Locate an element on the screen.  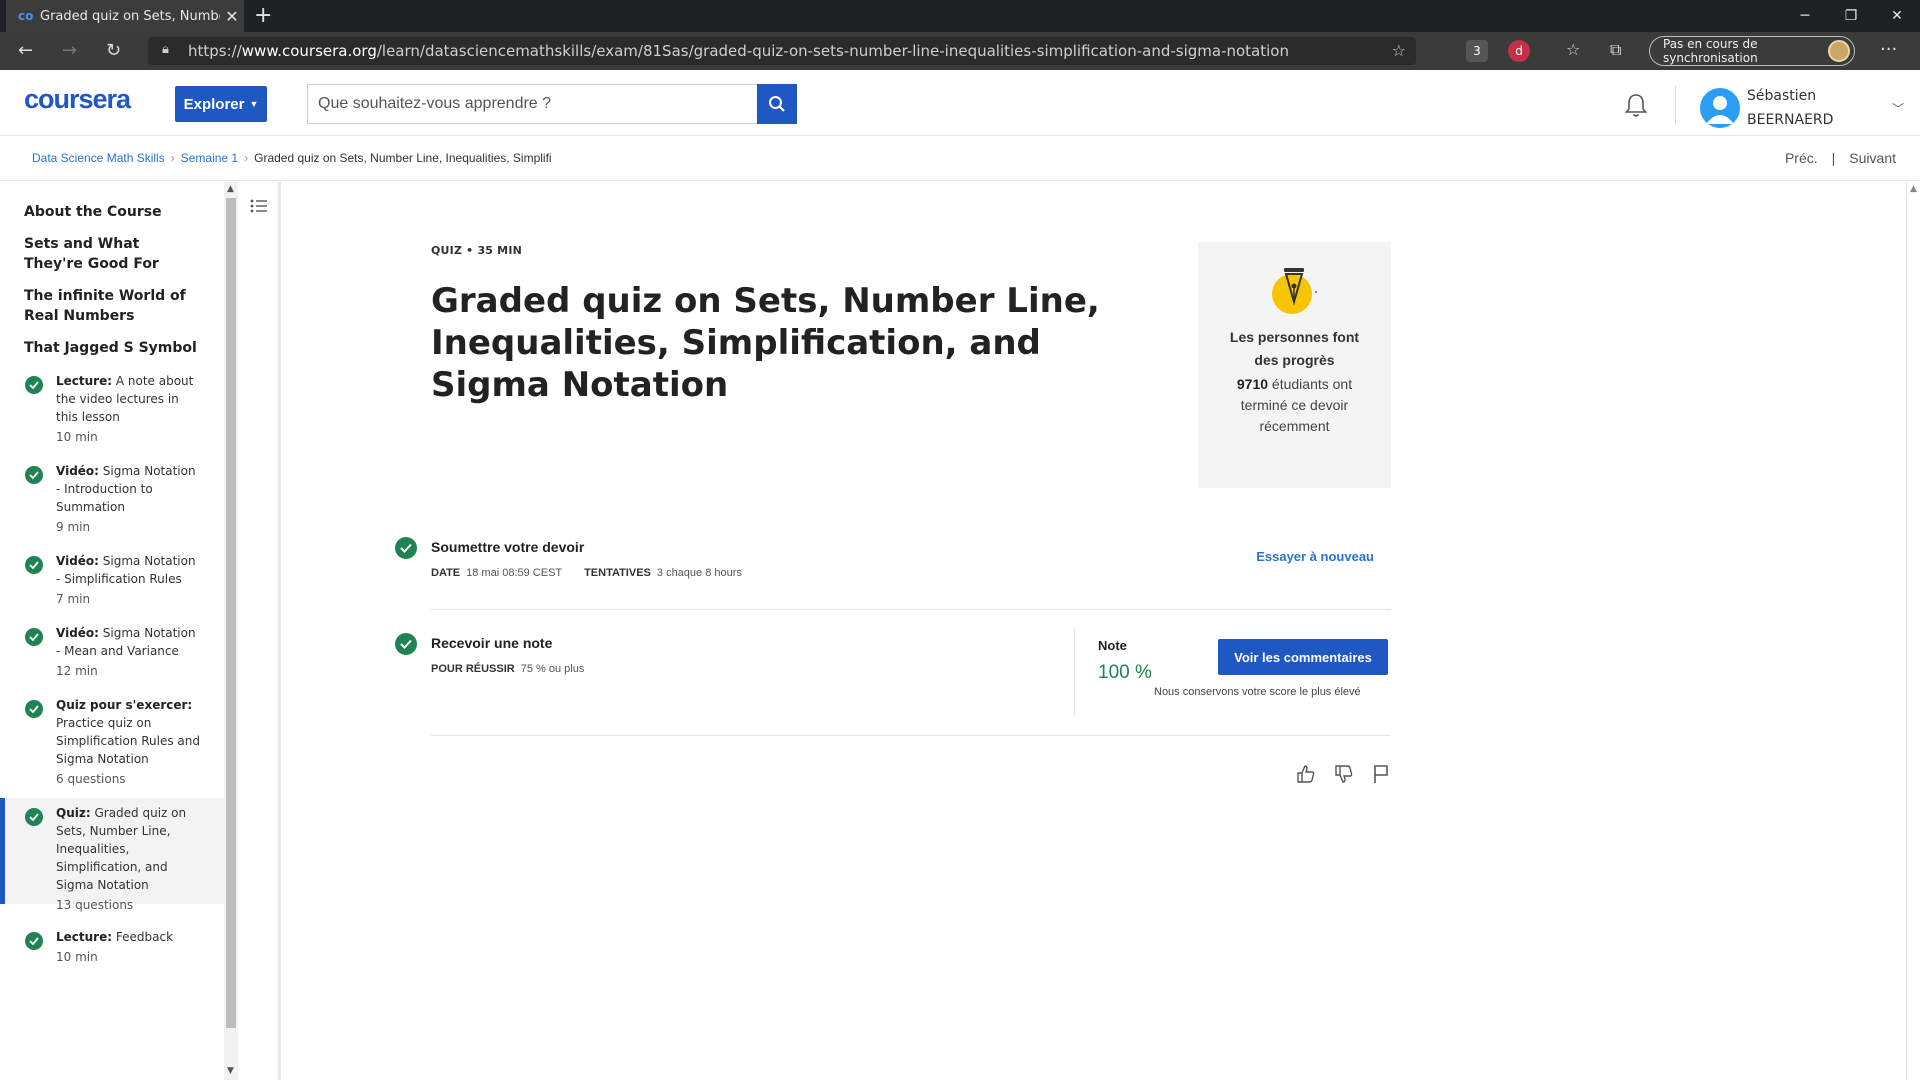
pen-nib-icon is located at coordinates (1295, 292).